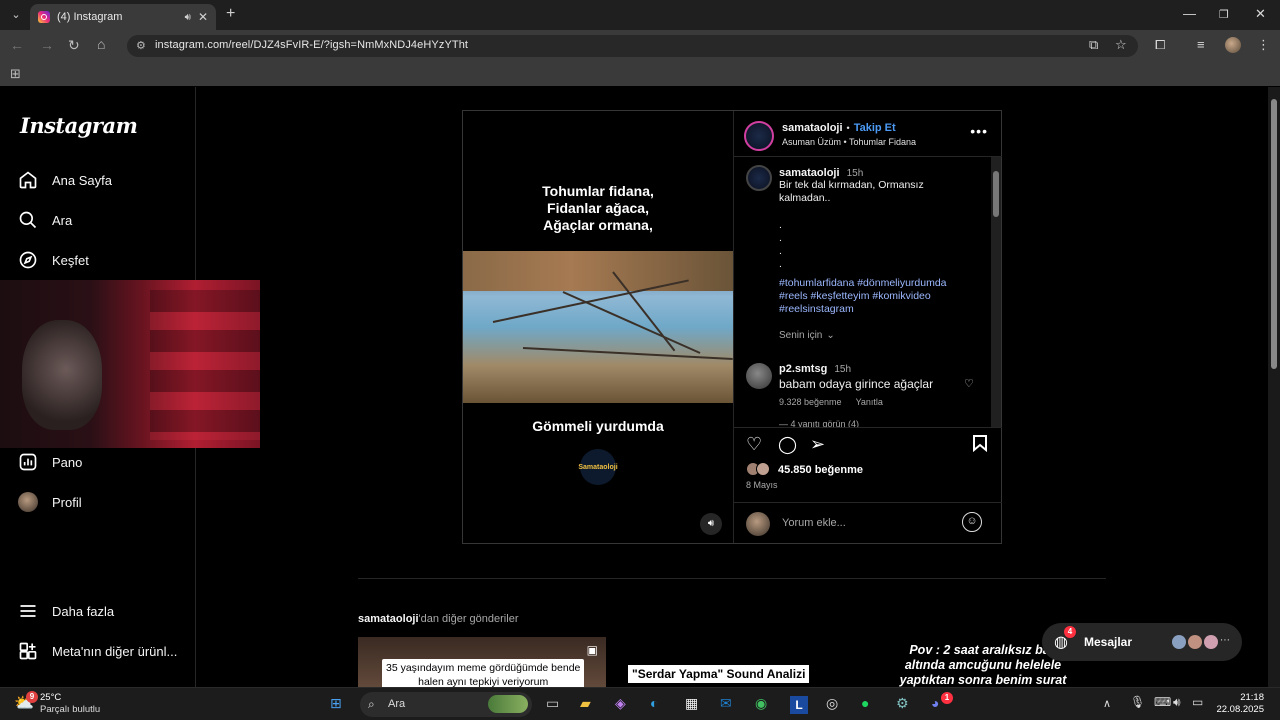 Image resolution: width=1280 pixels, height=720 pixels. What do you see at coordinates (1162, 702) in the screenshot?
I see `network-icon: ⌨` at bounding box center [1162, 702].